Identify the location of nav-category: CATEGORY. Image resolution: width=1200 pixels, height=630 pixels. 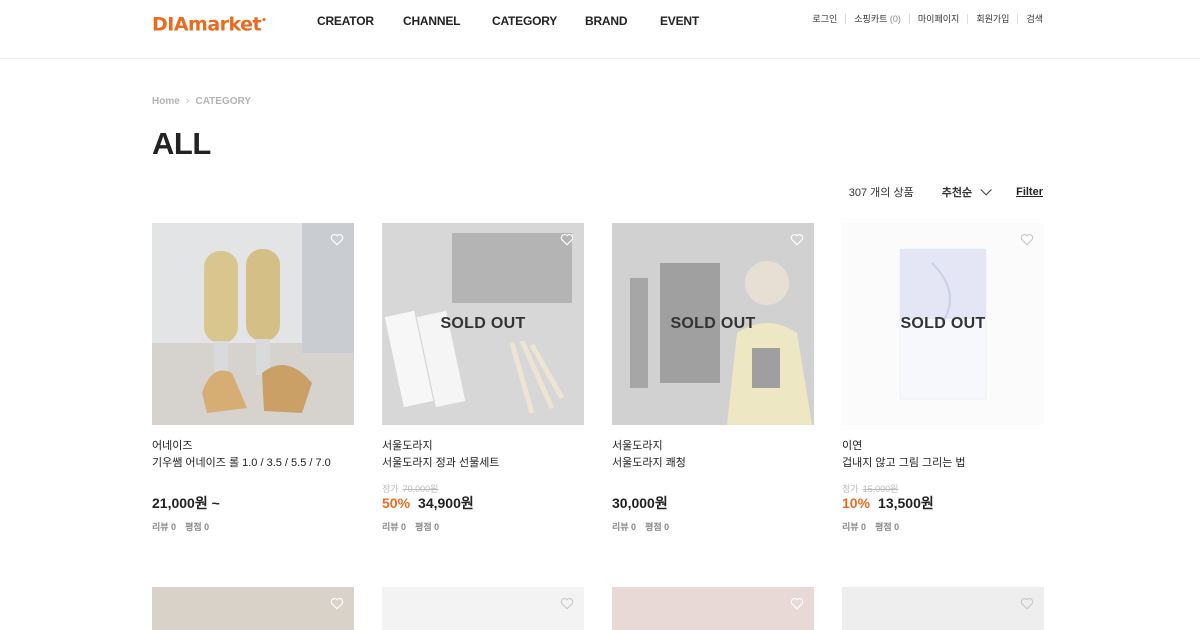
(524, 21).